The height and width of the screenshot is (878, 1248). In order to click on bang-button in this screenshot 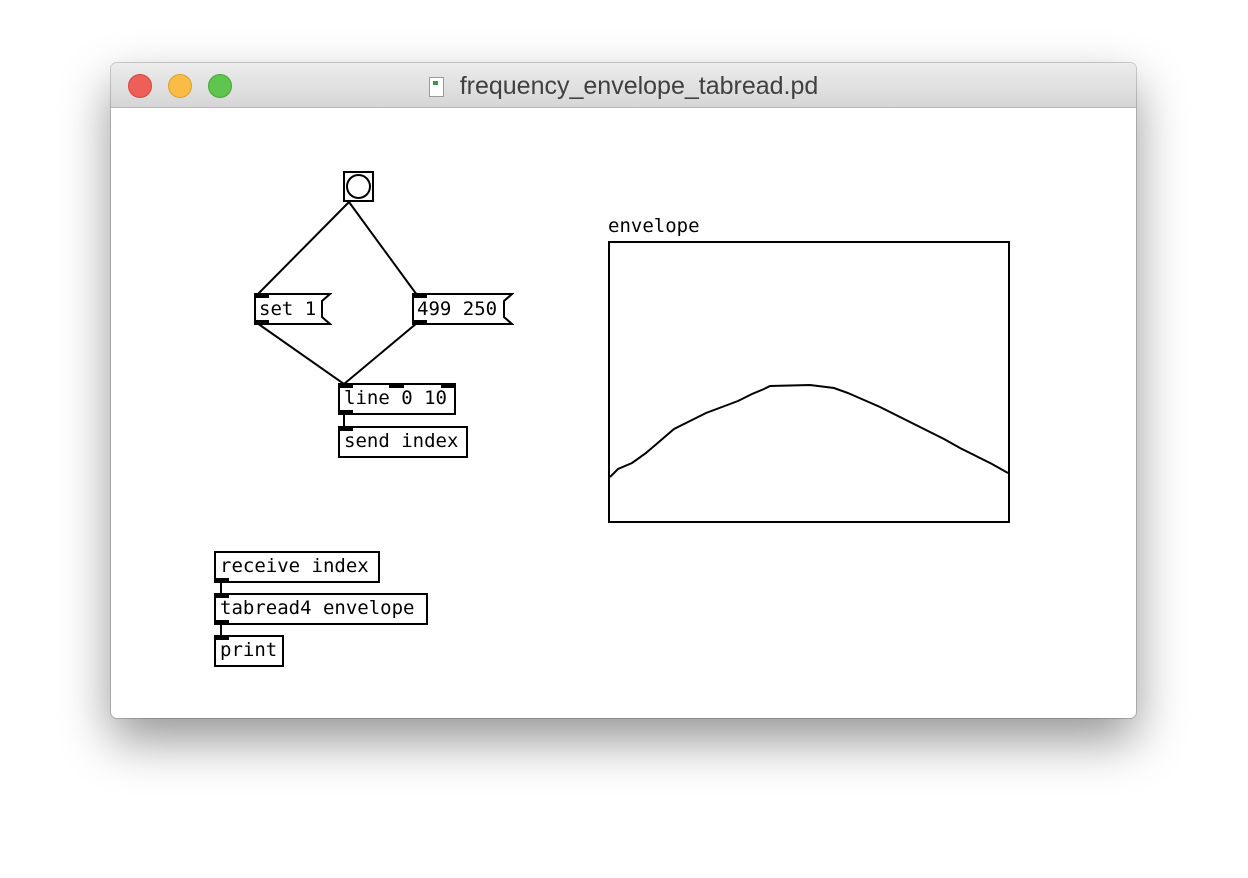, I will do `click(358, 186)`.